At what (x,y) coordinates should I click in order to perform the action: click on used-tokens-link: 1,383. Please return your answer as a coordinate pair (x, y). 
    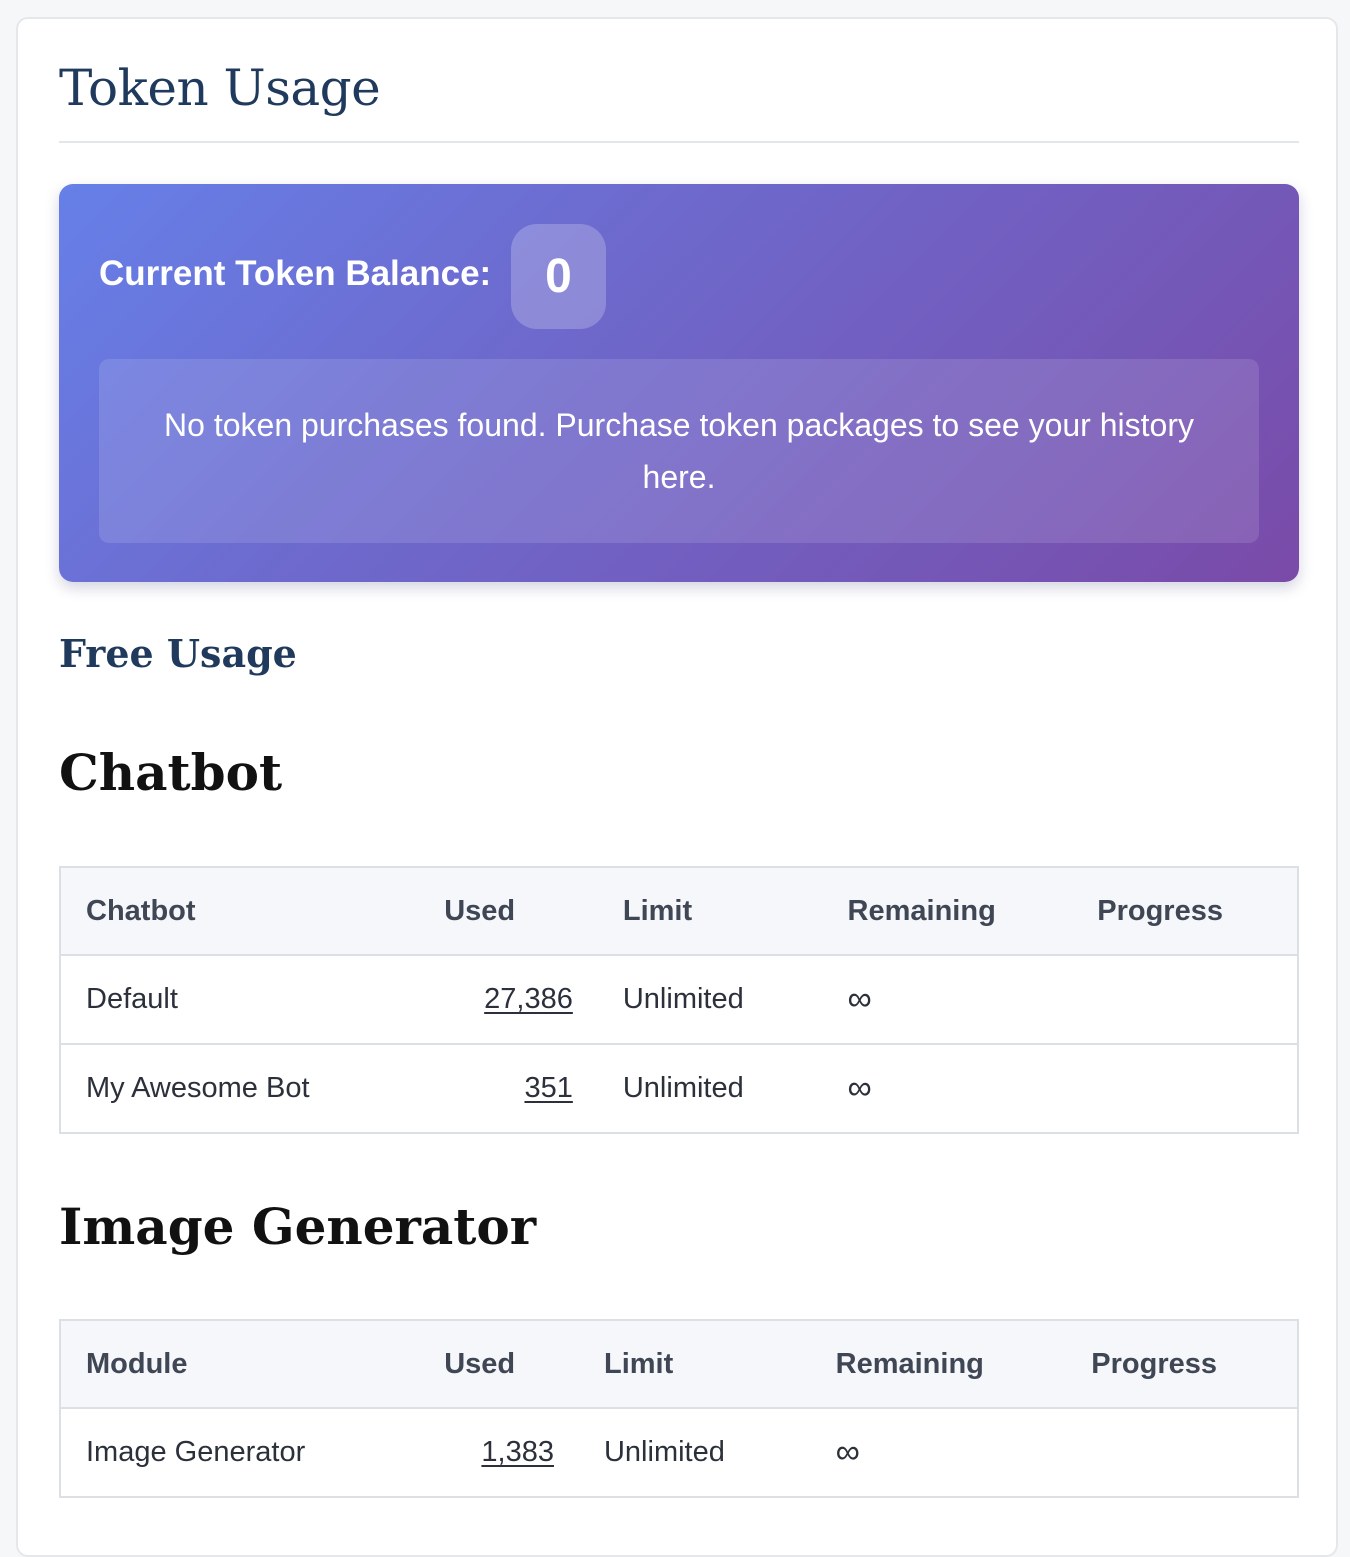
    Looking at the image, I should click on (517, 1452).